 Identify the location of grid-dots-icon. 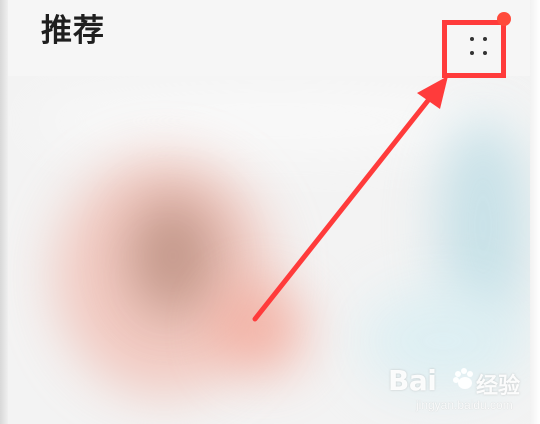
(480, 48).